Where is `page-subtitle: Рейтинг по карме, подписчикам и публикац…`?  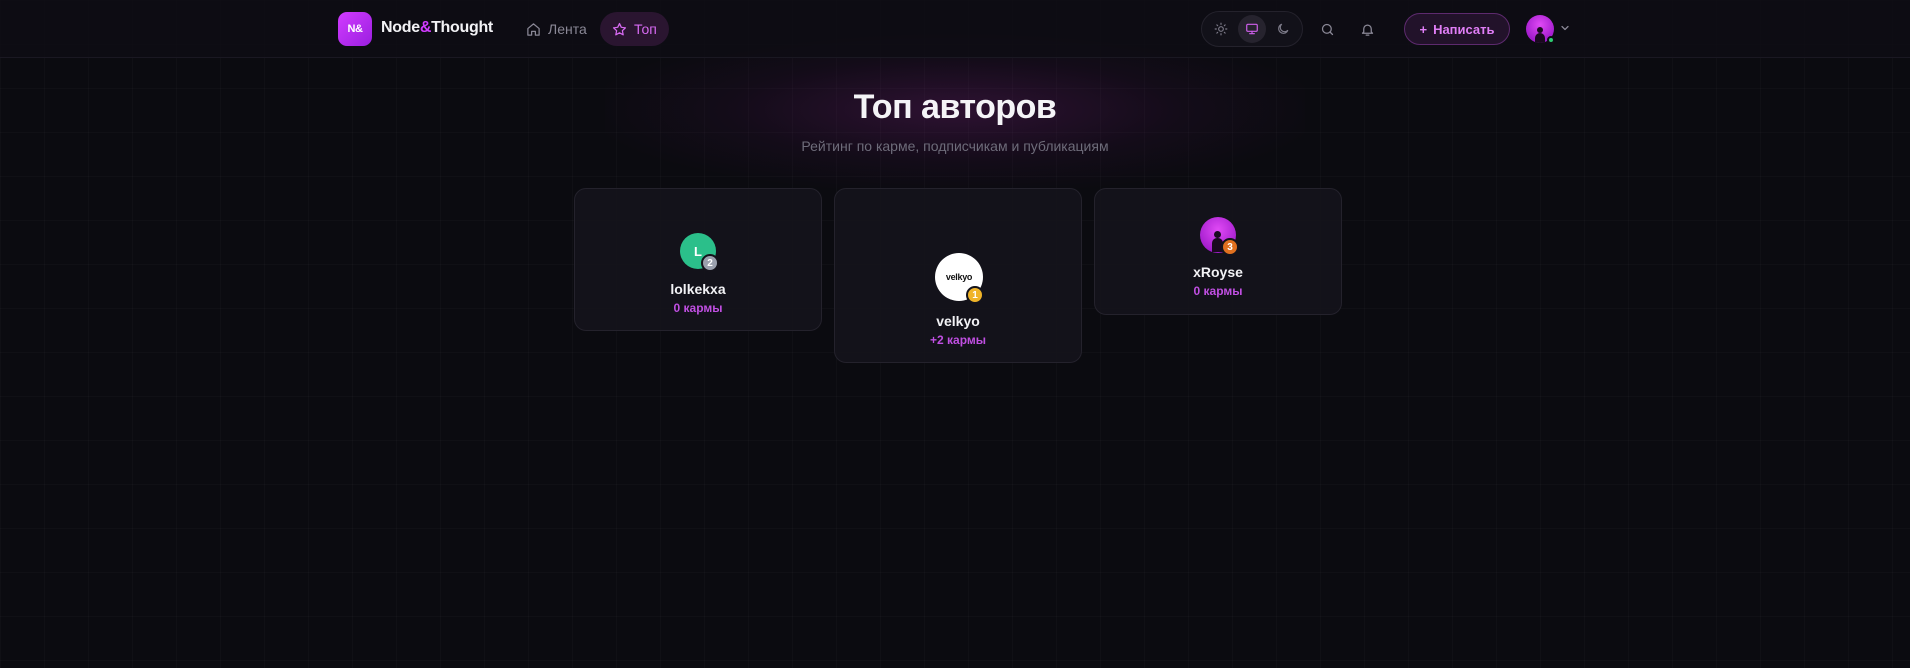 page-subtitle: Рейтинг по карме, подписчикам и публикац… is located at coordinates (955, 146).